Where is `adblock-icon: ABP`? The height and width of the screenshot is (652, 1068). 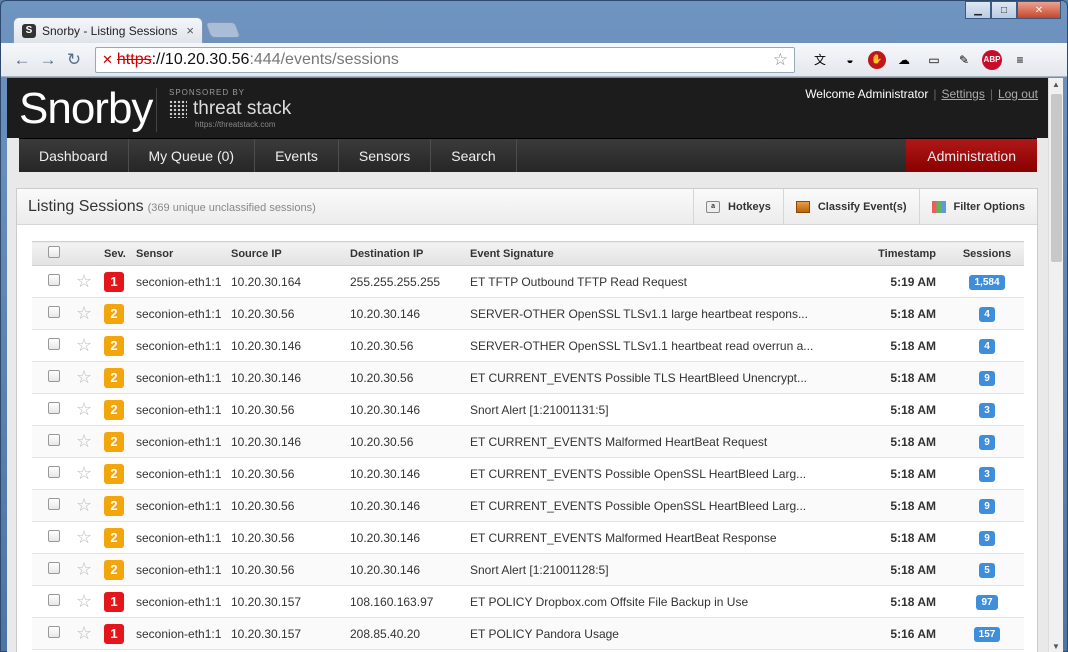
adblock-icon: ABP is located at coordinates (992, 59).